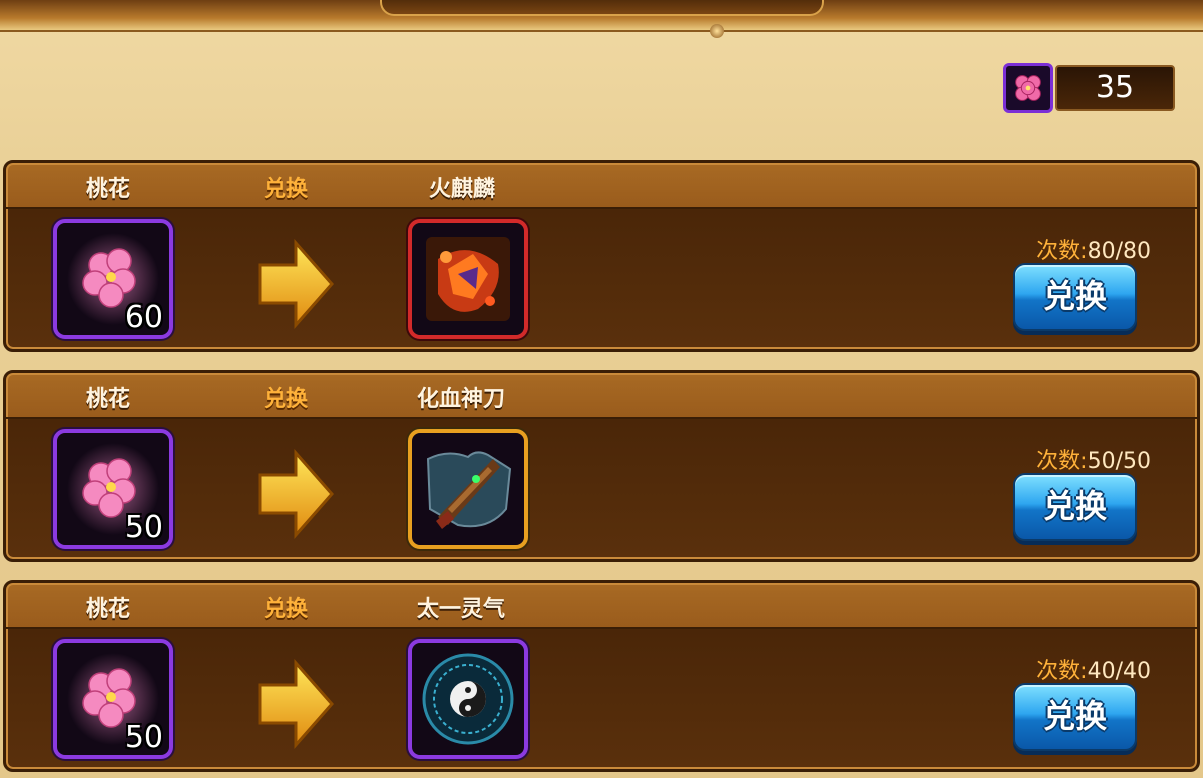 This screenshot has width=1203, height=778. What do you see at coordinates (1115, 88) in the screenshot?
I see `currency-value: 35` at bounding box center [1115, 88].